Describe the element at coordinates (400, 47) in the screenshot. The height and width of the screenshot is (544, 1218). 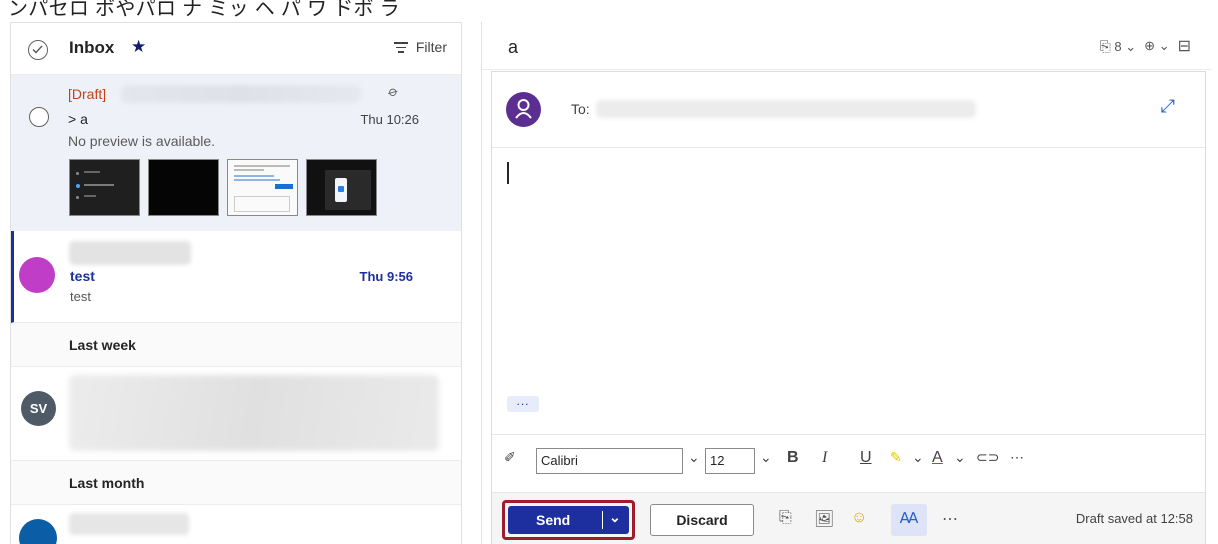
I see `filter-icon` at that location.